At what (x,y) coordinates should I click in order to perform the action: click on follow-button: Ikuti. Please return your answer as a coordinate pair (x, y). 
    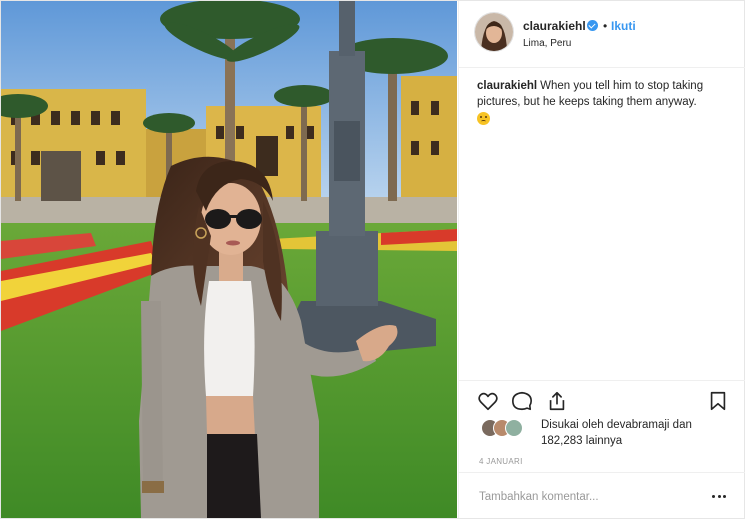
    Looking at the image, I should click on (623, 26).